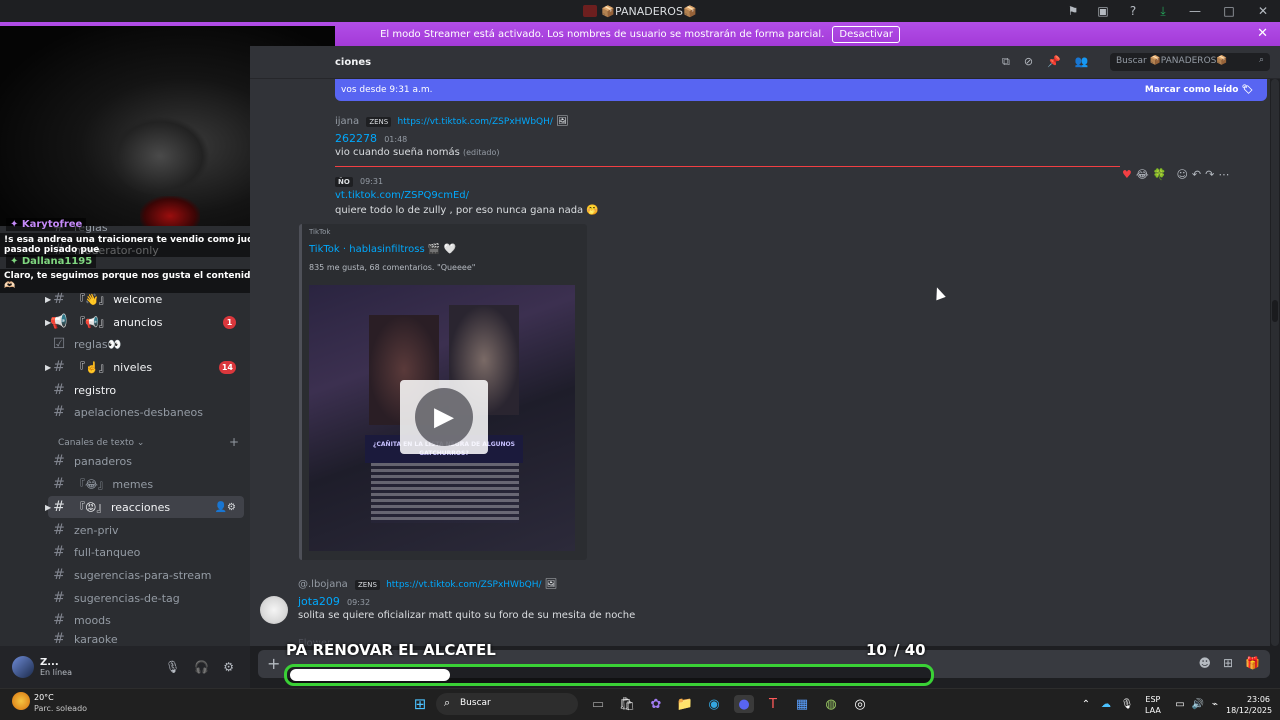 Image resolution: width=1280 pixels, height=720 pixels. What do you see at coordinates (1054, 62) in the screenshot?
I see `pin-icon: 📌` at bounding box center [1054, 62].